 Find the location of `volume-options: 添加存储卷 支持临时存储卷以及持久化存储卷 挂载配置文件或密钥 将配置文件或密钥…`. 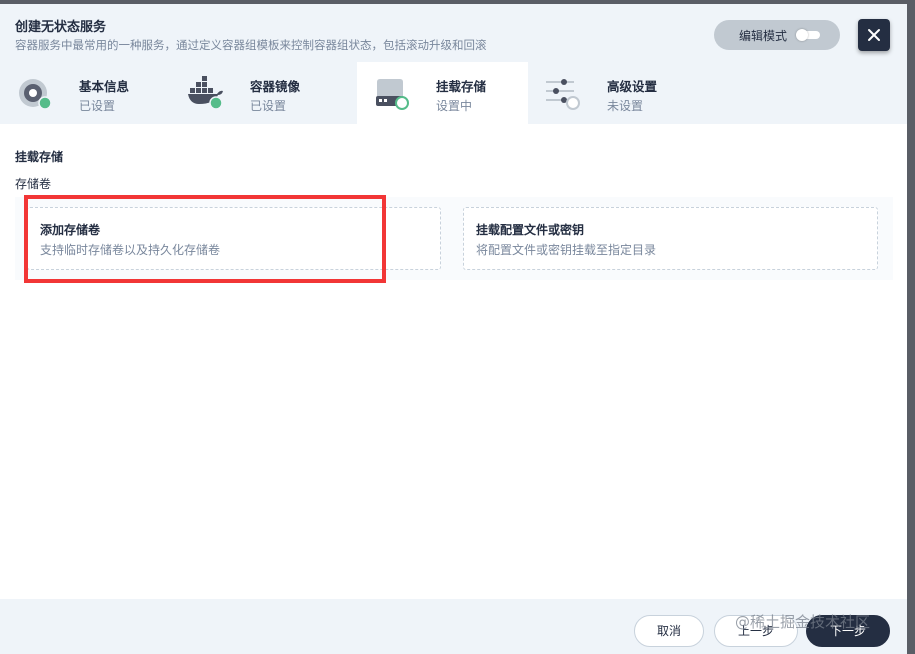

volume-options: 添加存储卷 支持临时存储卷以及持久化存储卷 挂载配置文件或密钥 将配置文件或密钥… is located at coordinates (454, 238).